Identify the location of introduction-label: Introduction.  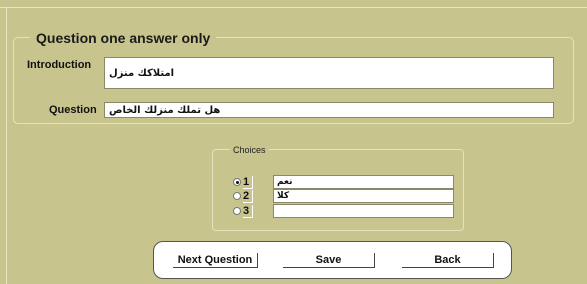
(59, 65).